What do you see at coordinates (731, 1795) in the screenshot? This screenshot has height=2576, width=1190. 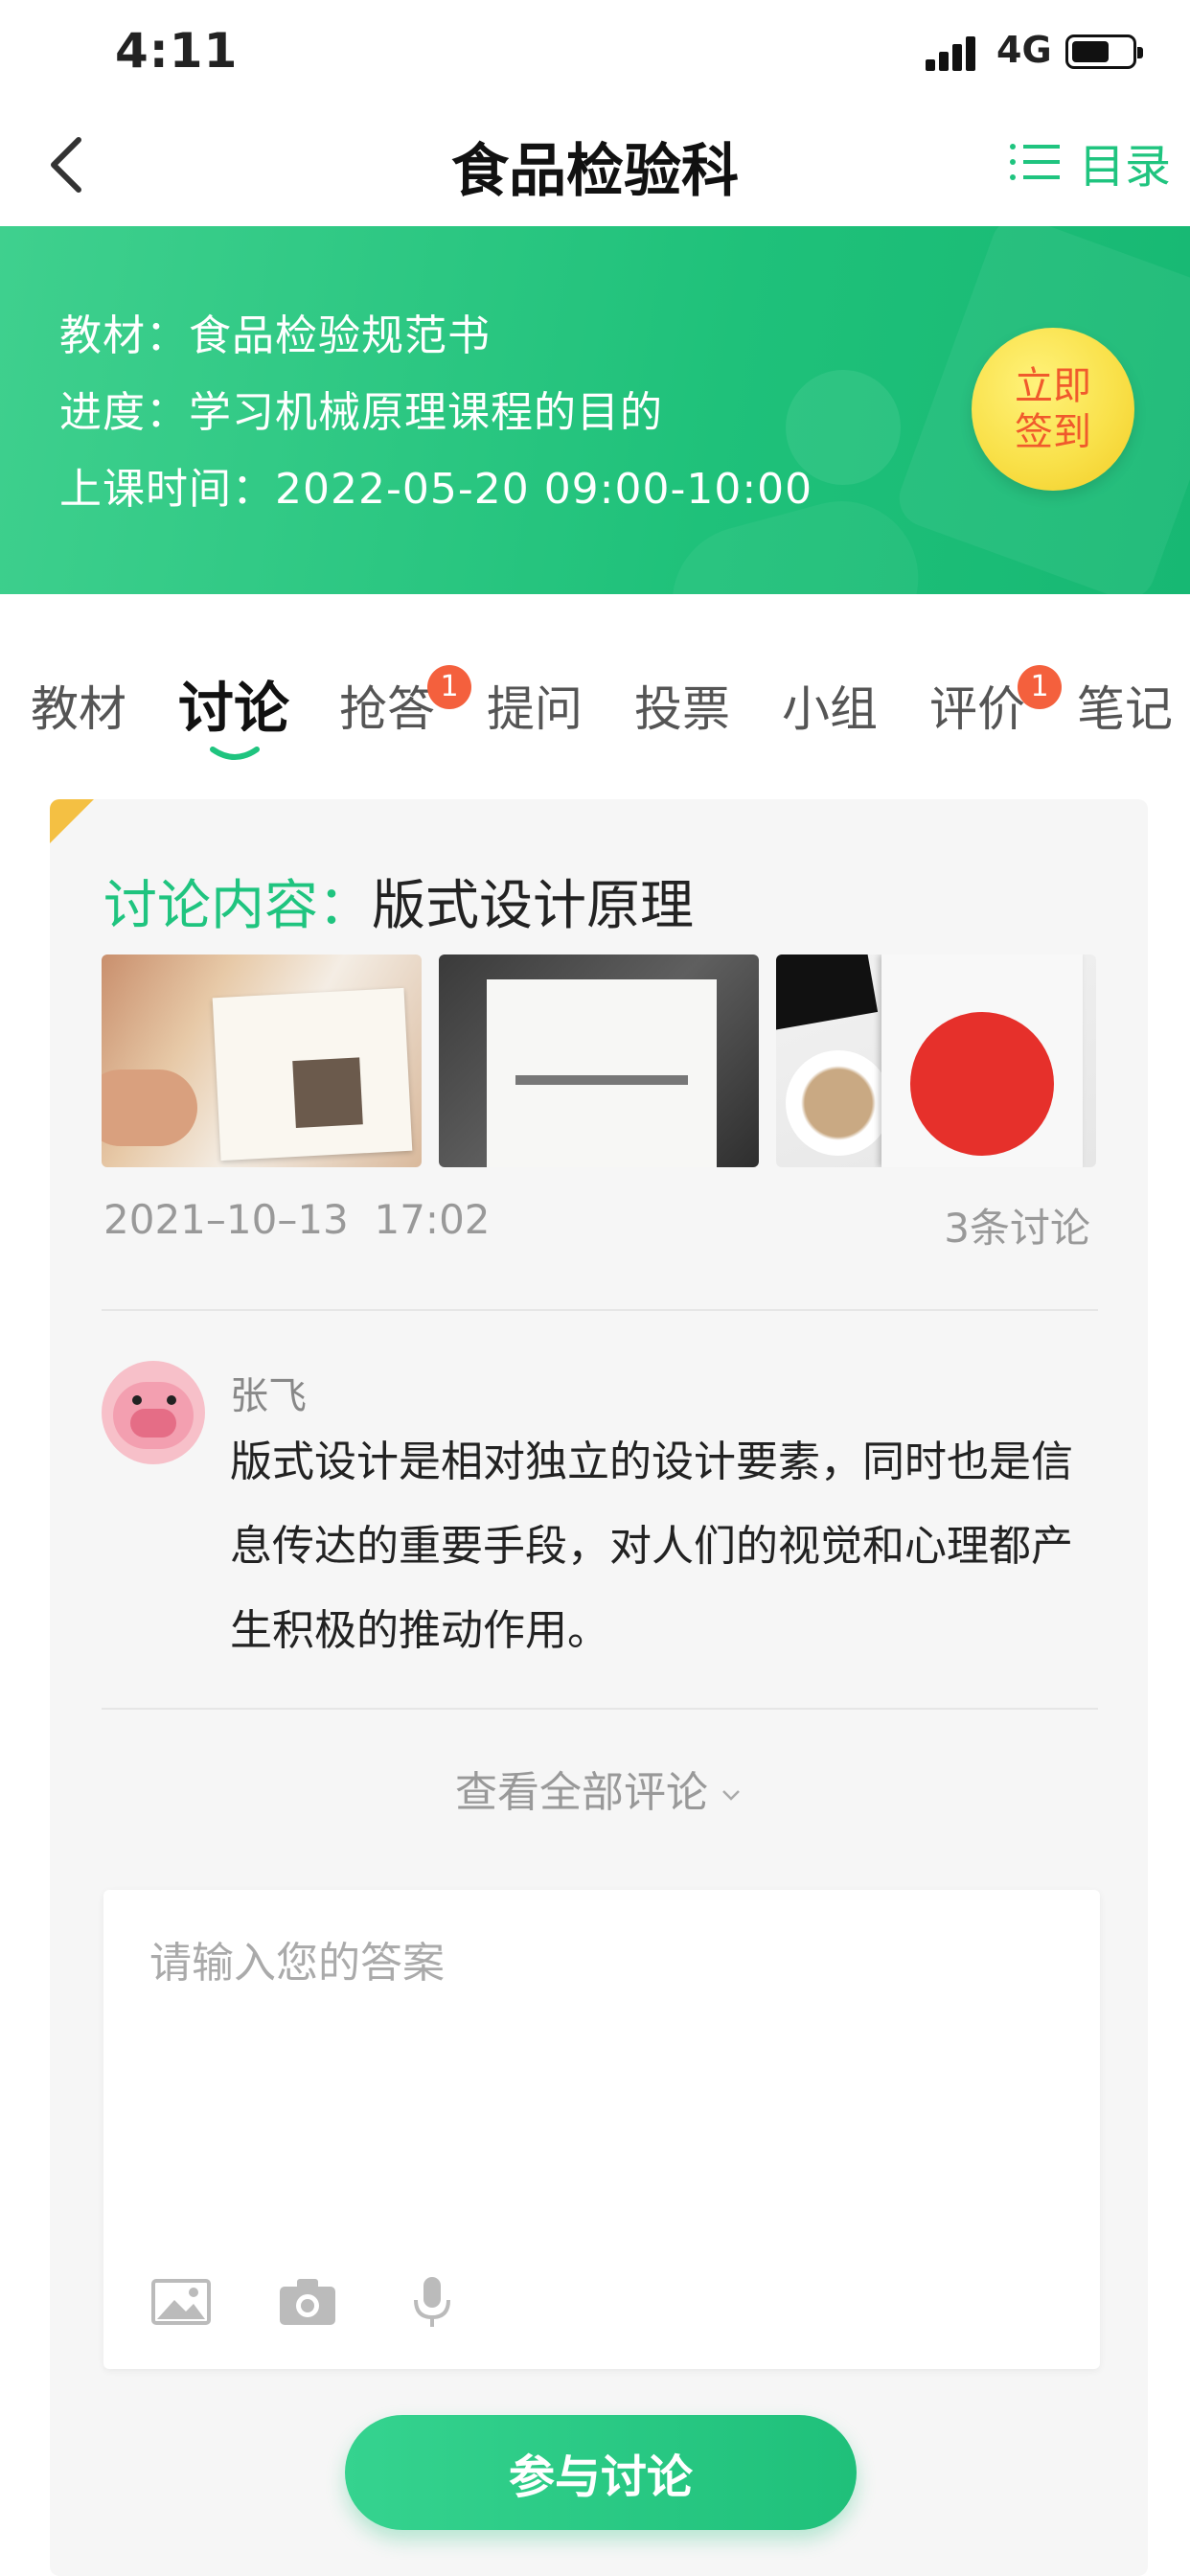 I see `chevron-down-icon` at bounding box center [731, 1795].